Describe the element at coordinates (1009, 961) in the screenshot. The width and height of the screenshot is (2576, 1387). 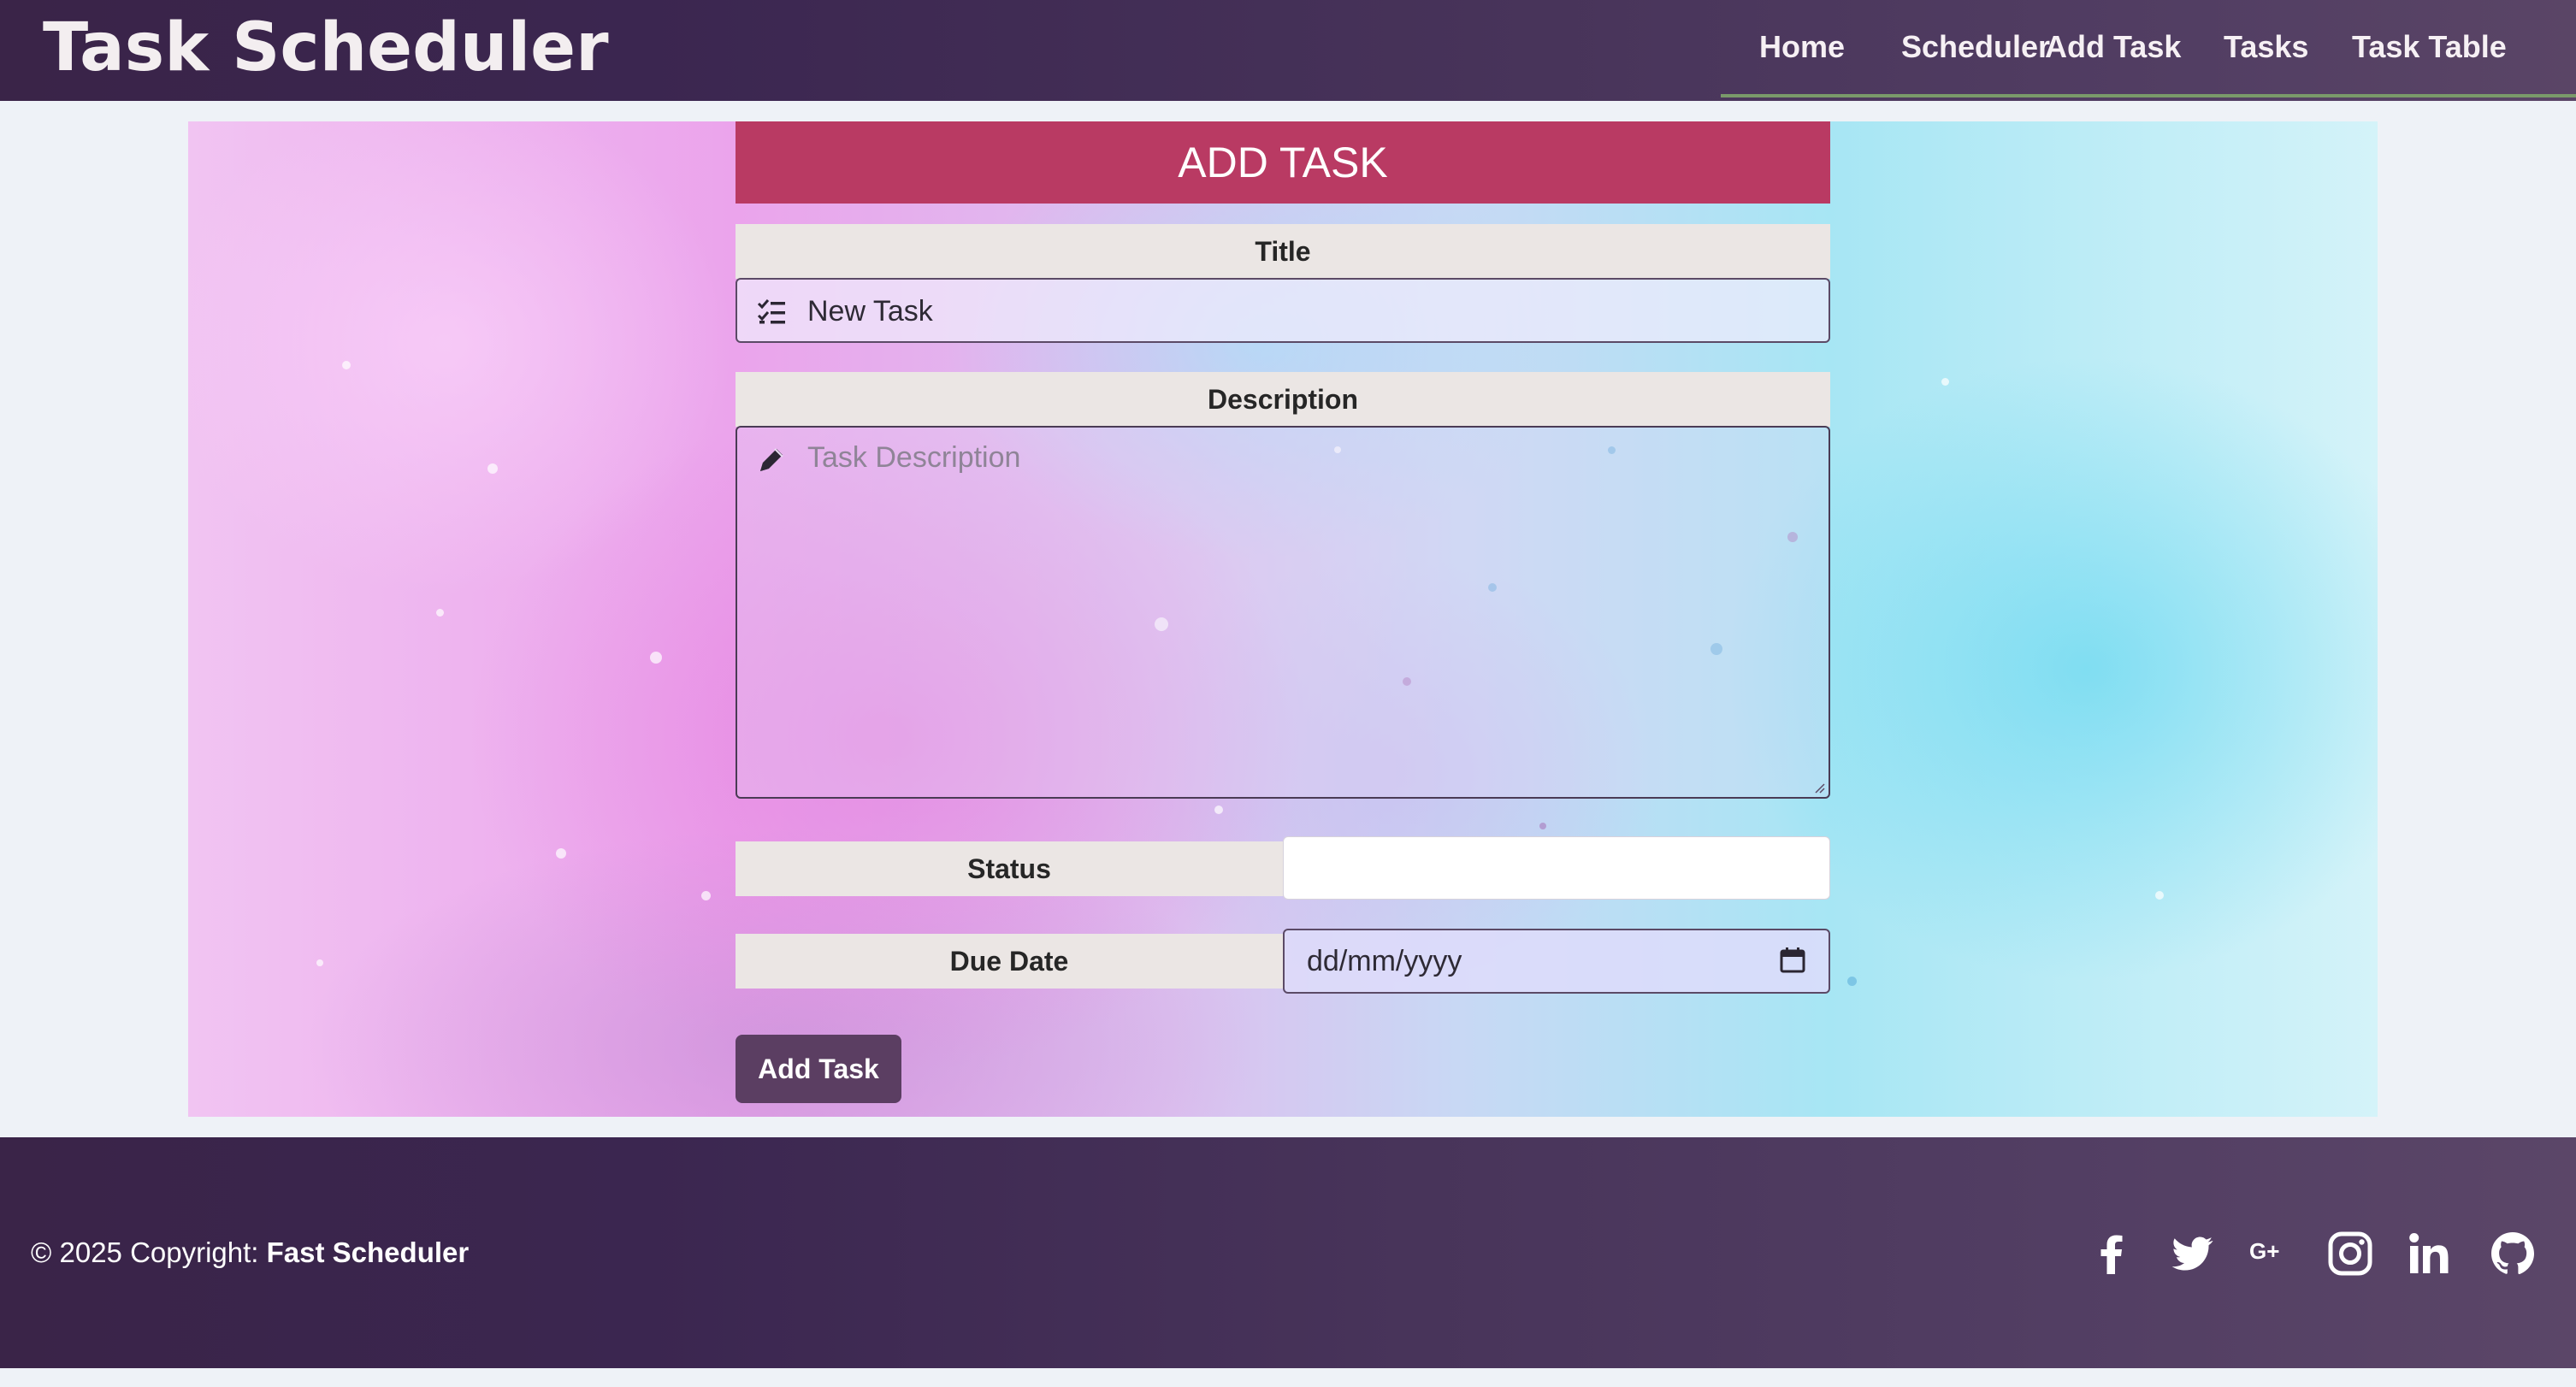
I see `due-date-label: Due Date` at that location.